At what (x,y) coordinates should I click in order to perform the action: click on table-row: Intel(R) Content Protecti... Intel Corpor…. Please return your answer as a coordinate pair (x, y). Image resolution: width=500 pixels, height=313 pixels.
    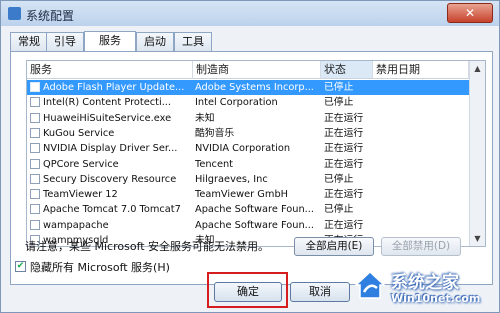
    Looking at the image, I should click on (248, 102).